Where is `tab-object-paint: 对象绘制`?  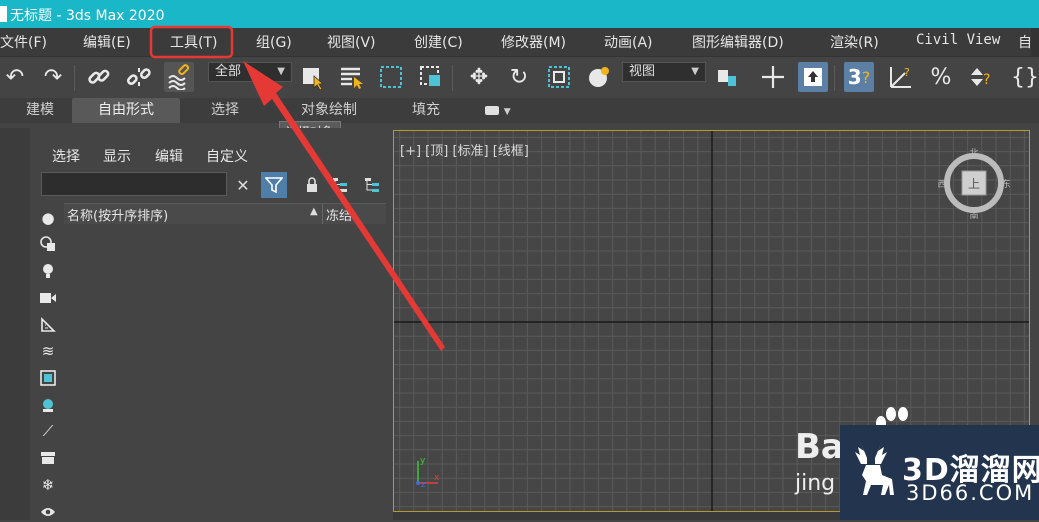
tab-object-paint: 对象绘制 is located at coordinates (329, 110).